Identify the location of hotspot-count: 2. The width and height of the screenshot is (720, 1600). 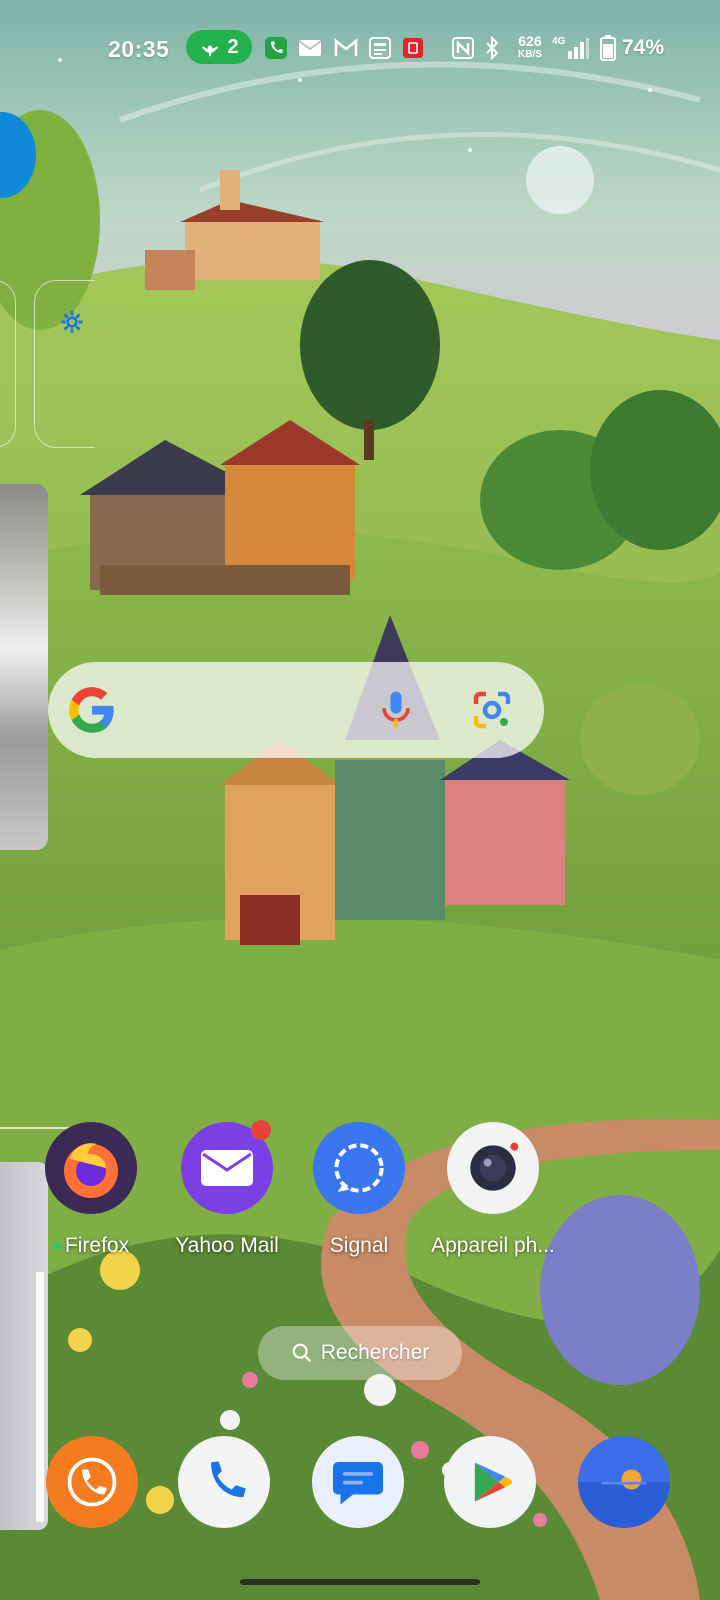
(233, 46).